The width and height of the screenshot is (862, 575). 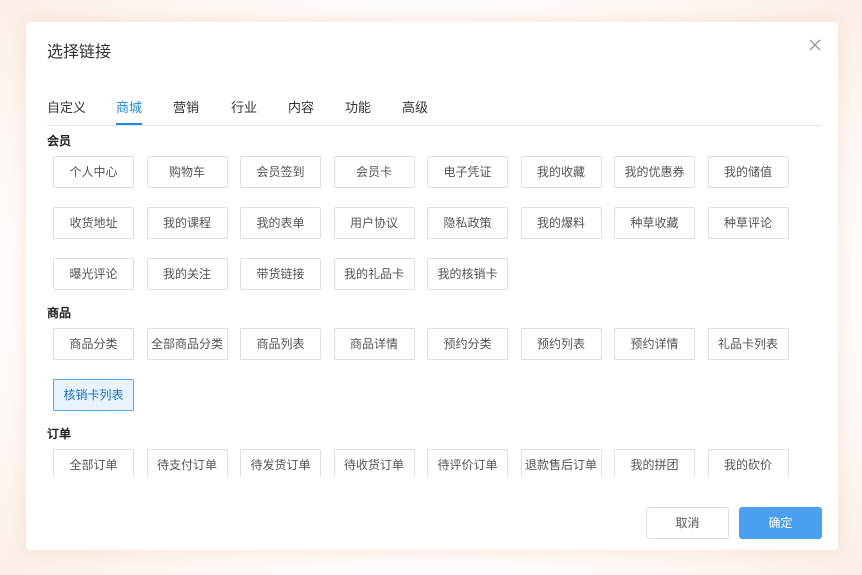 I want to click on link-option: 礼品卡列表, so click(x=748, y=344).